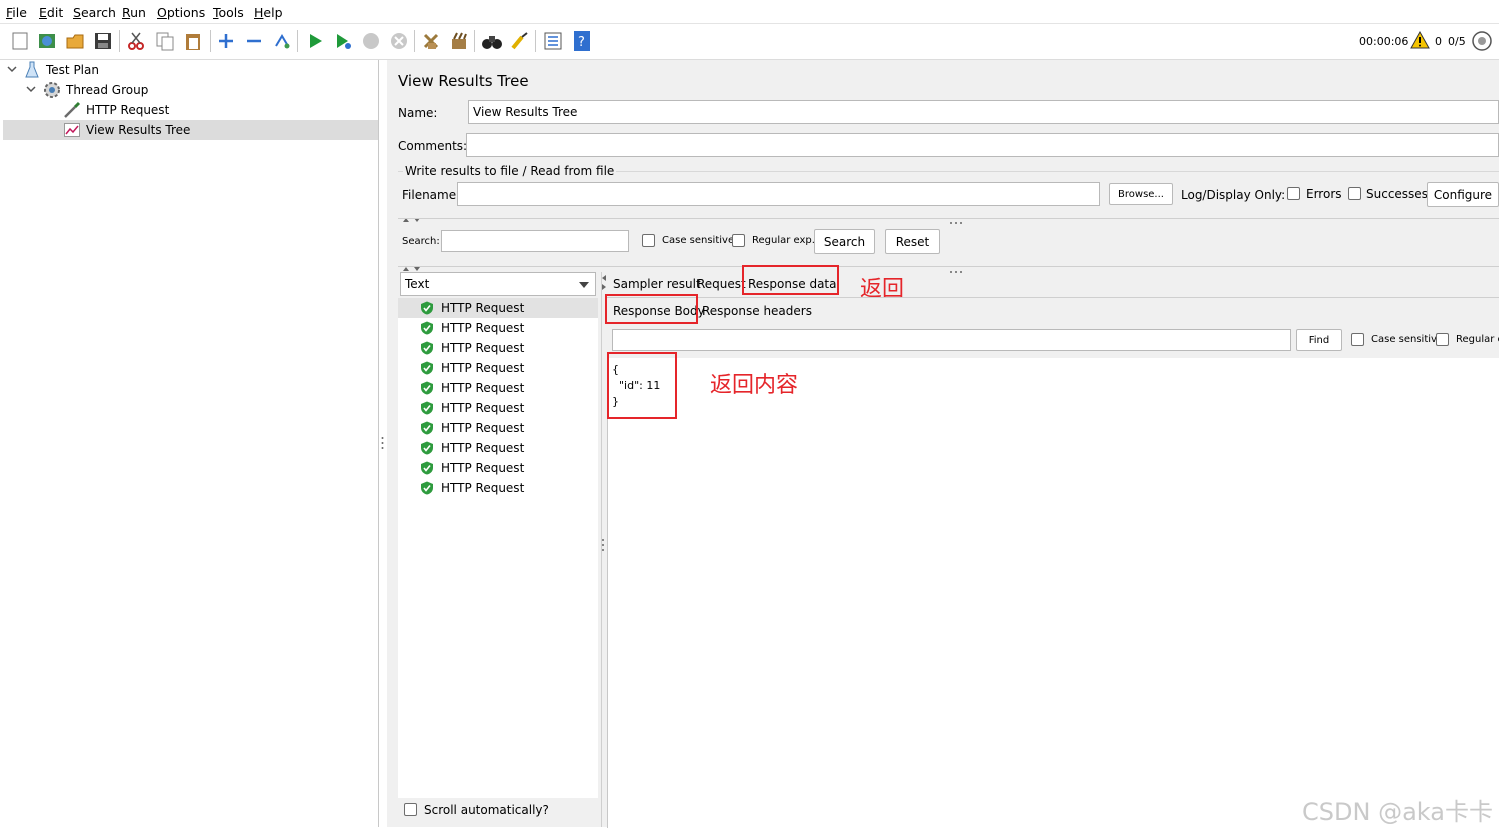 The height and width of the screenshot is (831, 1499). Describe the element at coordinates (498, 284) in the screenshot. I see `renderer-select: Text` at that location.